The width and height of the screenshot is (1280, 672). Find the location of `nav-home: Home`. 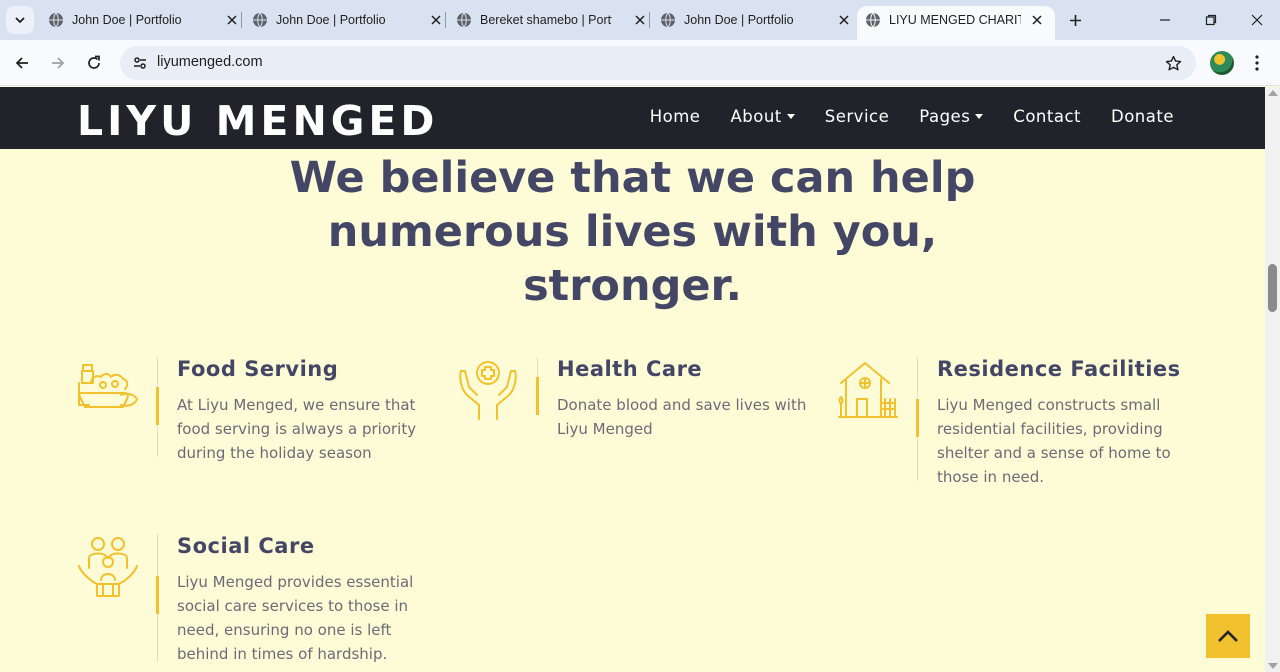

nav-home: Home is located at coordinates (675, 116).